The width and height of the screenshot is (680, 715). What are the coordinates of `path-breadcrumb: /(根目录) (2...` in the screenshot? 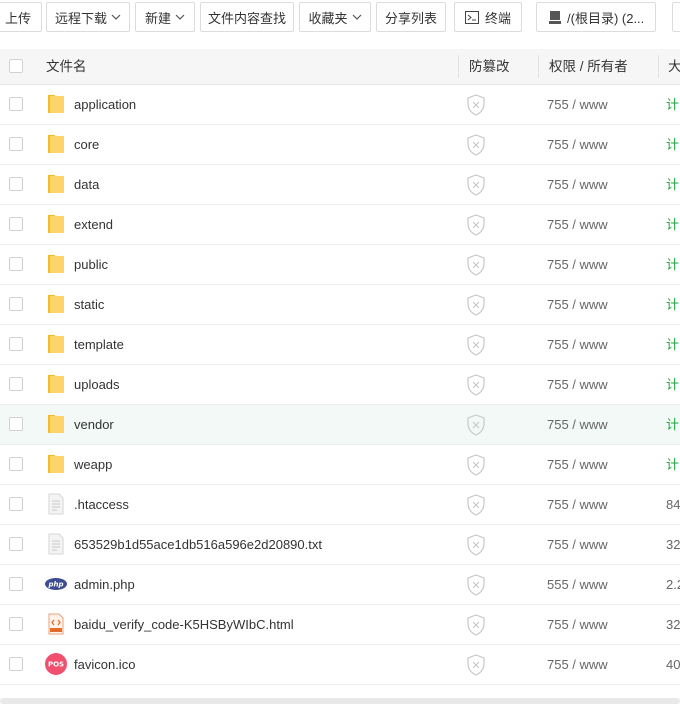 It's located at (596, 17).